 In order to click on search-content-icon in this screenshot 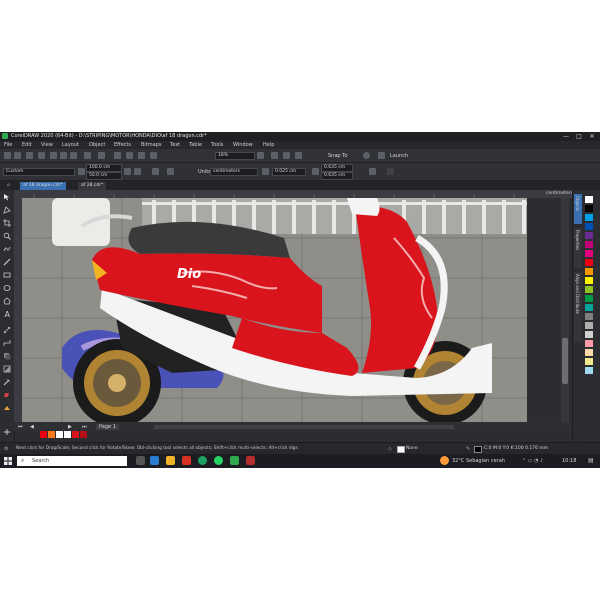, I will do `click(117, 155)`.